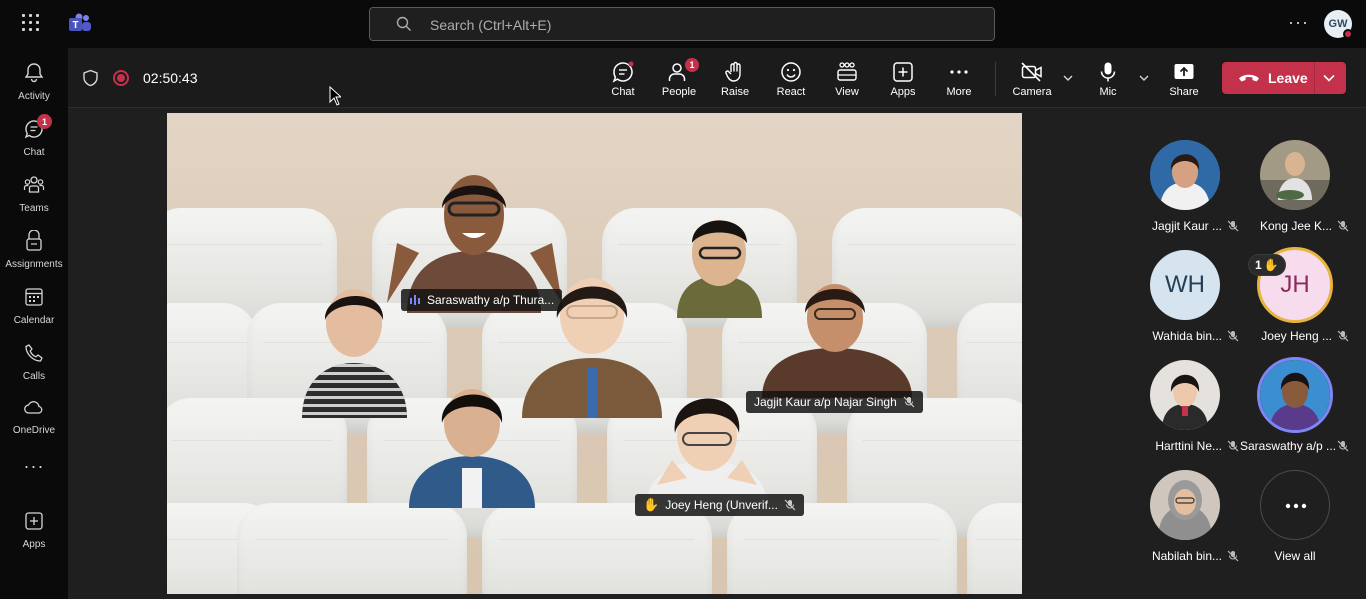 The height and width of the screenshot is (599, 1366). Describe the element at coordinates (692, 65) in the screenshot. I see `people-badge: 1` at that location.